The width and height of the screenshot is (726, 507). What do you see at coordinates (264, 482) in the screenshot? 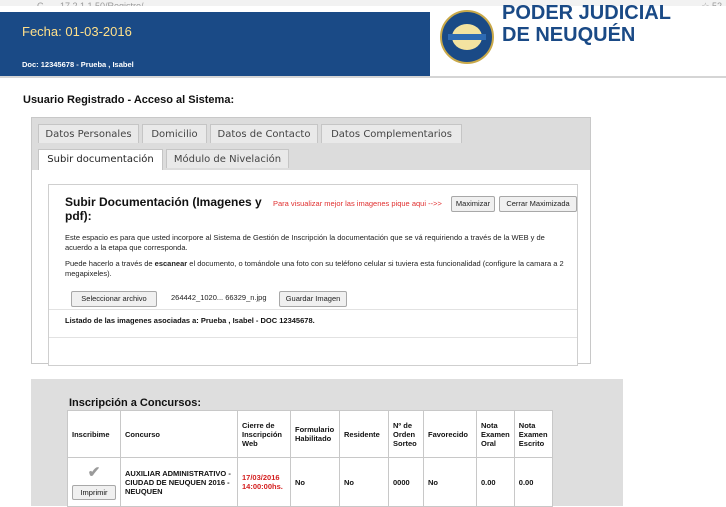
I see `cierre-cell: 17/03/2016 14:00:00hs.` at bounding box center [264, 482].